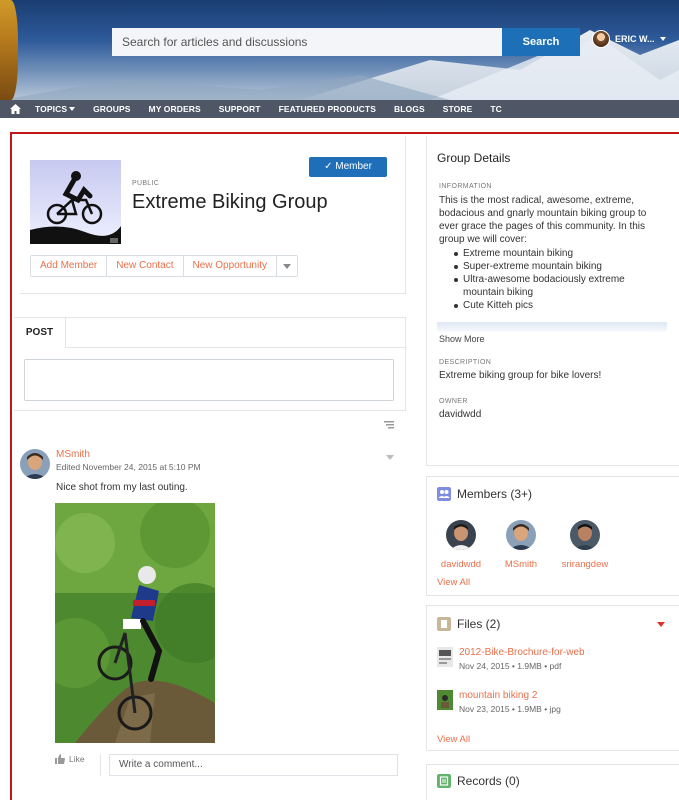 Image resolution: width=679 pixels, height=800 pixels. I want to click on text-fade, so click(552, 327).